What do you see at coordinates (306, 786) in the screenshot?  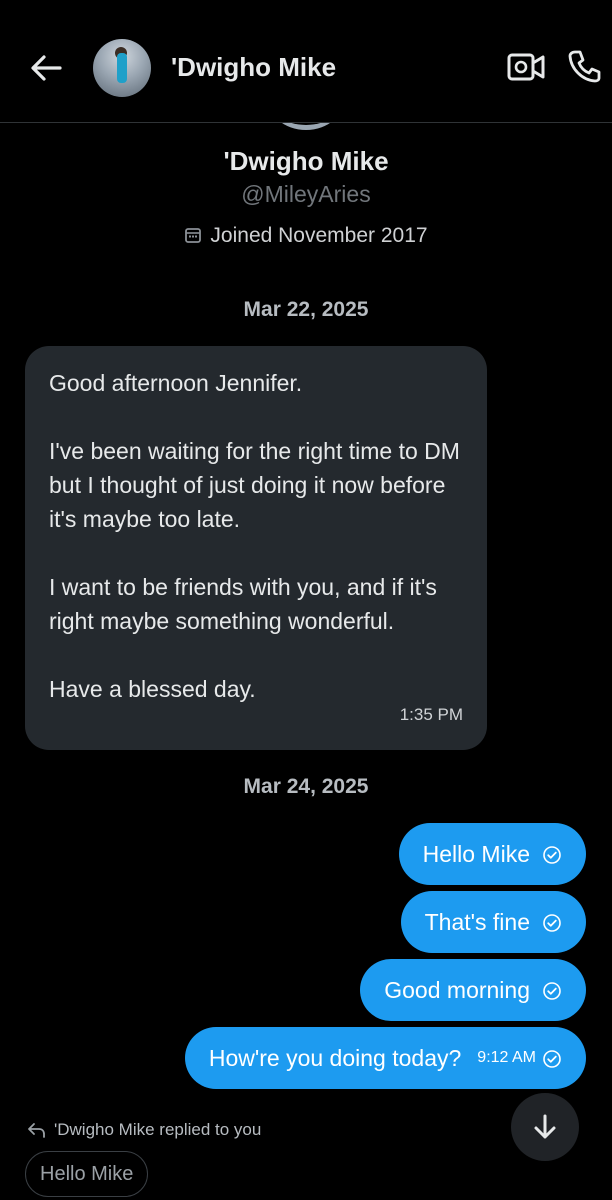 I see `date-separator: Mar 24, 2025` at bounding box center [306, 786].